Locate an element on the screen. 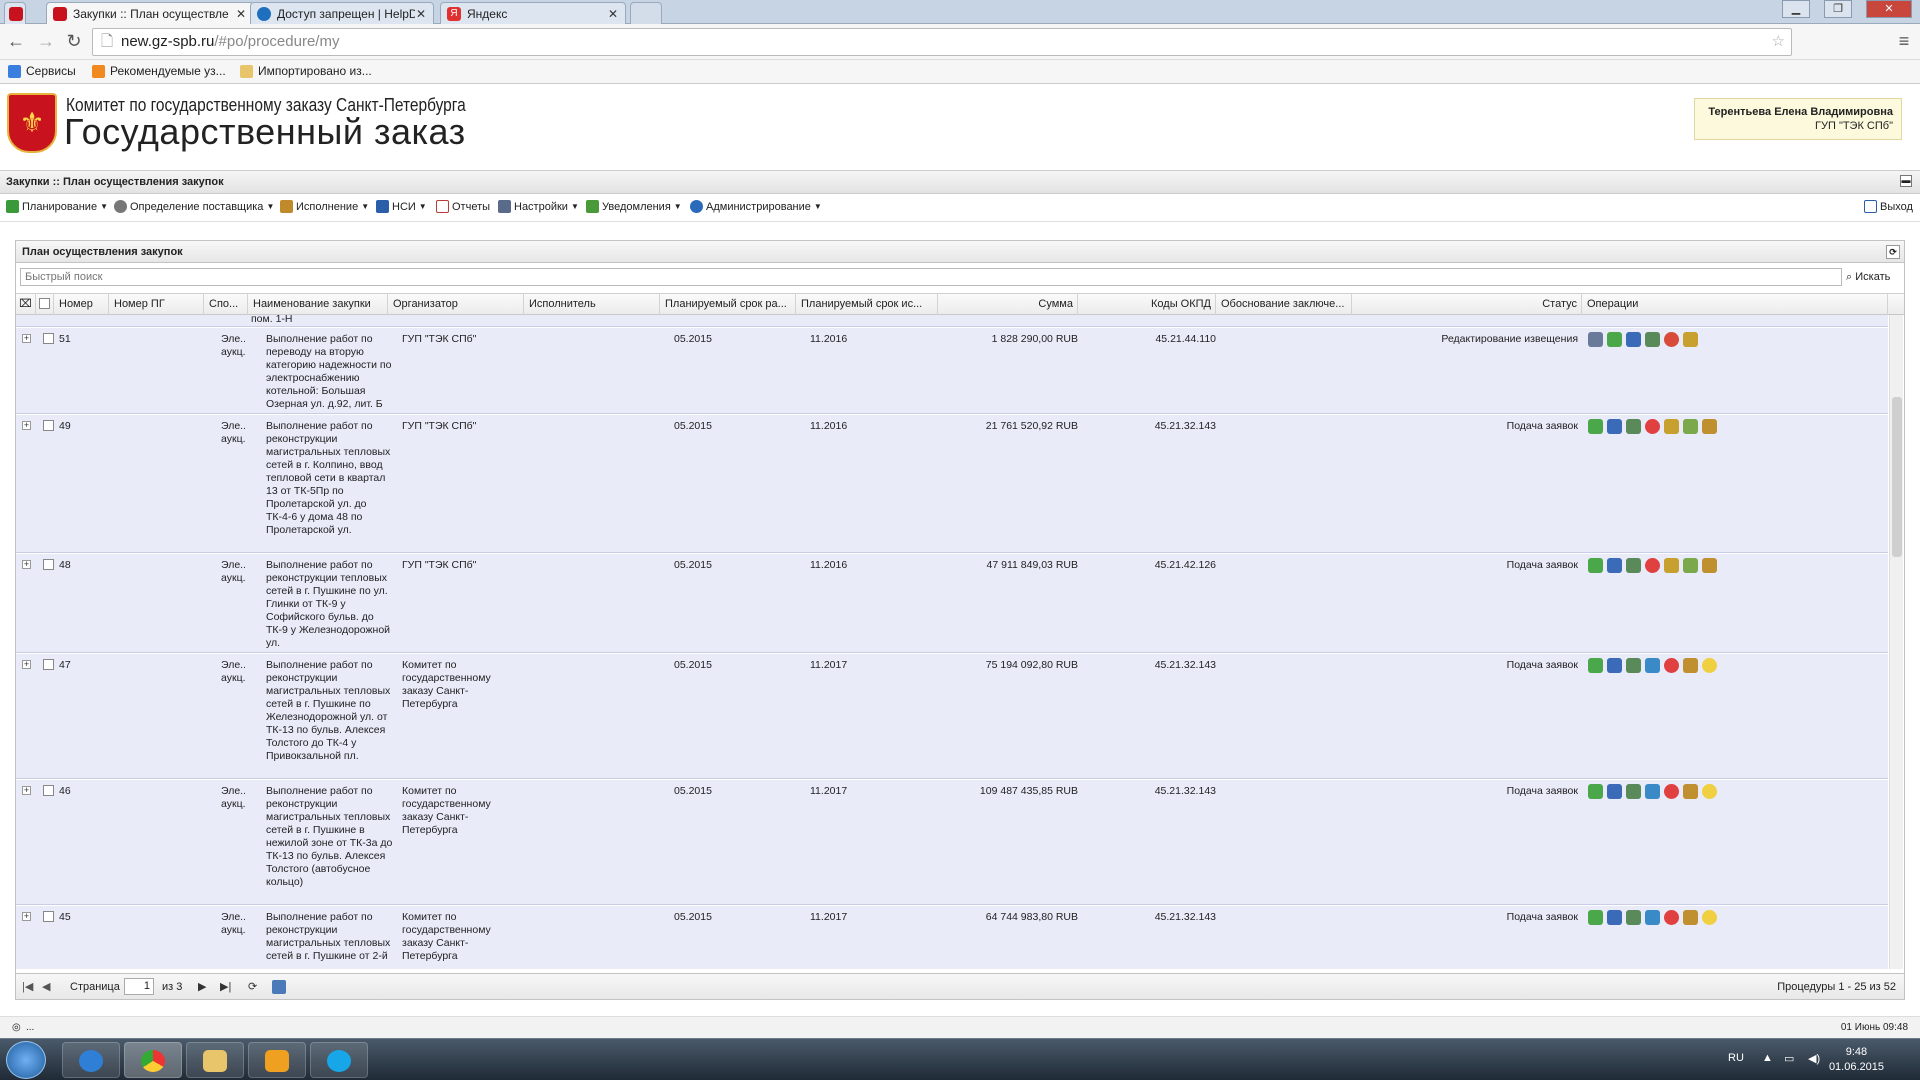 The height and width of the screenshot is (1080, 1920). menu-settings: Настройки ▼ is located at coordinates (538, 206).